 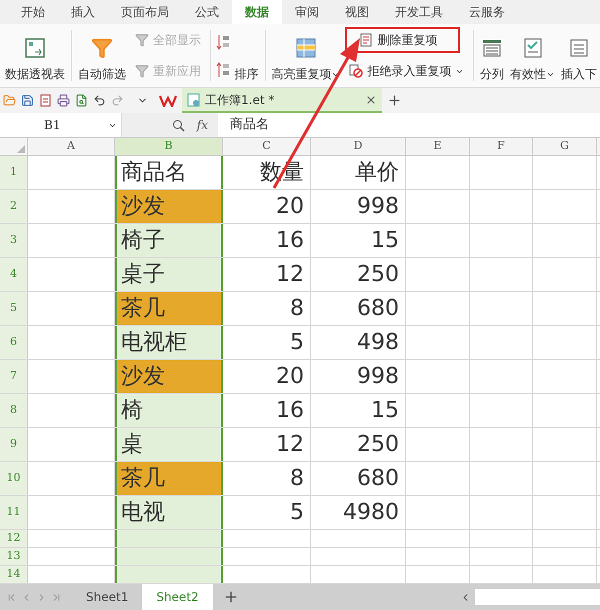 What do you see at coordinates (168, 100) in the screenshot?
I see `w-logo-icon` at bounding box center [168, 100].